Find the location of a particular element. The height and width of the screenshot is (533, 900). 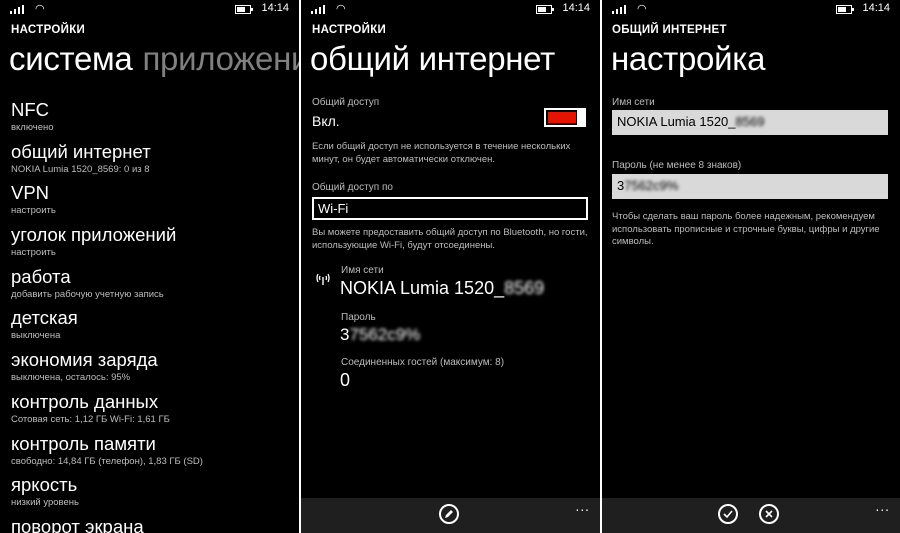

password-value: 37562c9% is located at coordinates (380, 335).